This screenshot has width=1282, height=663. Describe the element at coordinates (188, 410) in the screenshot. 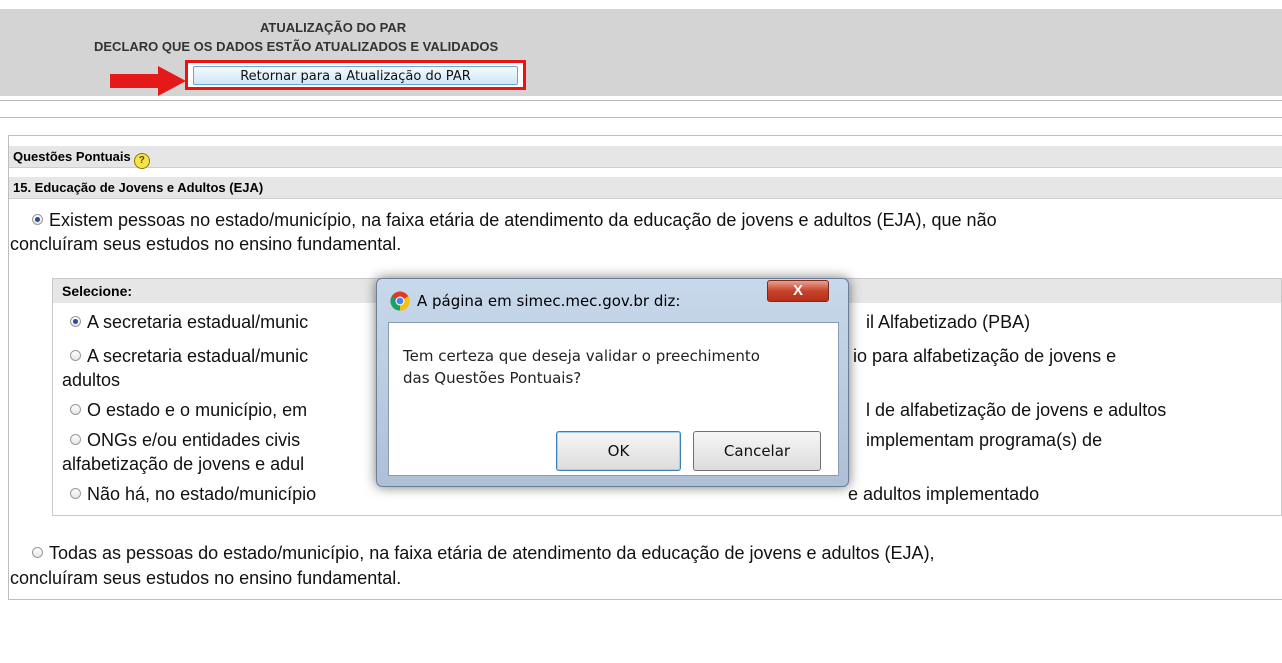

I see `select-option-3: O estado e o município, em` at that location.